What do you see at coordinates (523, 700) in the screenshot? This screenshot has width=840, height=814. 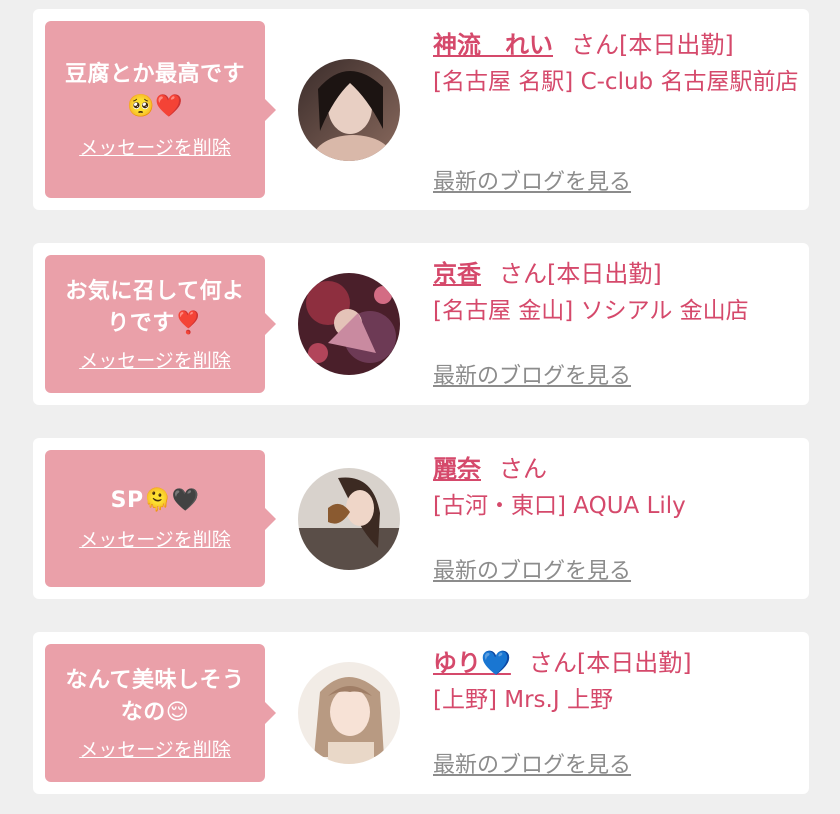 I see `shop-name: [上野] Mrs.J 上野` at bounding box center [523, 700].